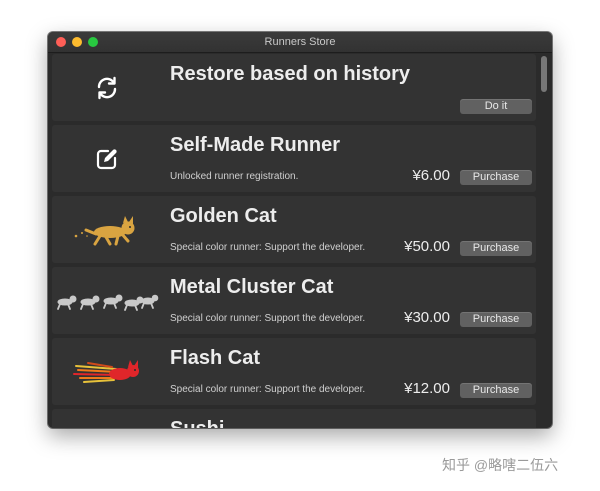 This screenshot has height=491, width=600. What do you see at coordinates (431, 175) in the screenshot?
I see `item-price: ¥6.00` at bounding box center [431, 175].